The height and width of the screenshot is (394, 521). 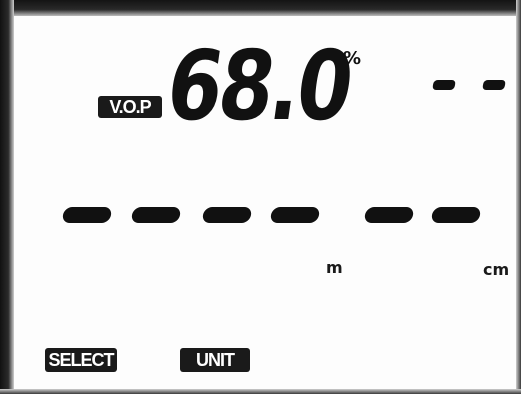 I want to click on mode-label: V.O.P, so click(x=130, y=107).